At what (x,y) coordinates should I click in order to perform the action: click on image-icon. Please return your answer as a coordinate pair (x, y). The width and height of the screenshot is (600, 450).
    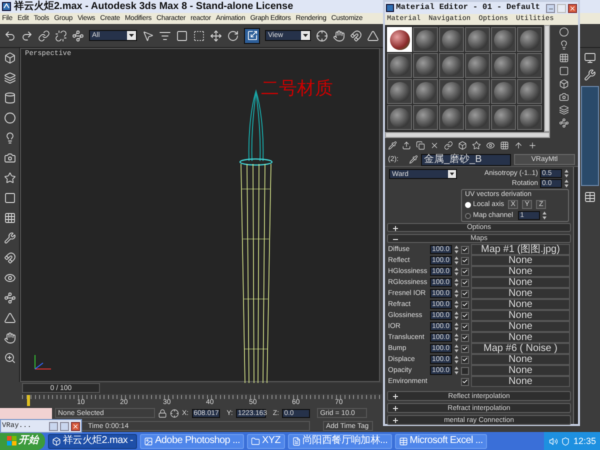
    Looking at the image, I should click on (149, 441).